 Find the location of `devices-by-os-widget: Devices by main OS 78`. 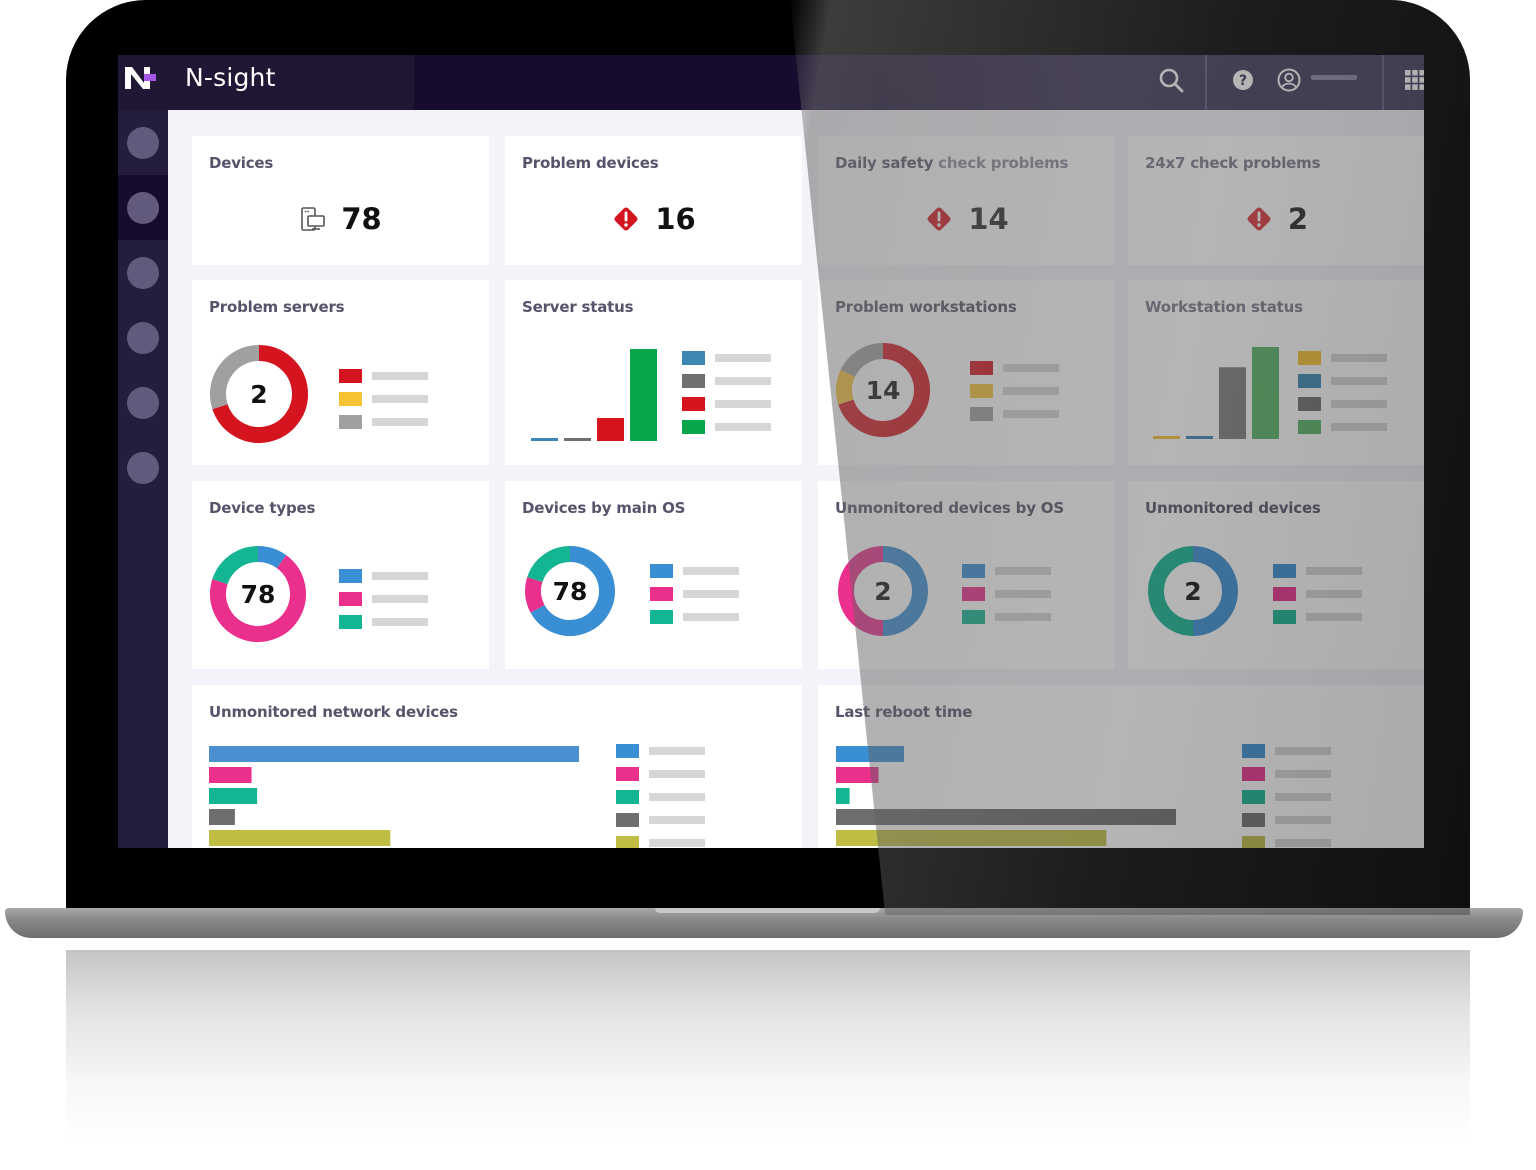

devices-by-os-widget: Devices by main OS 78 is located at coordinates (653, 575).